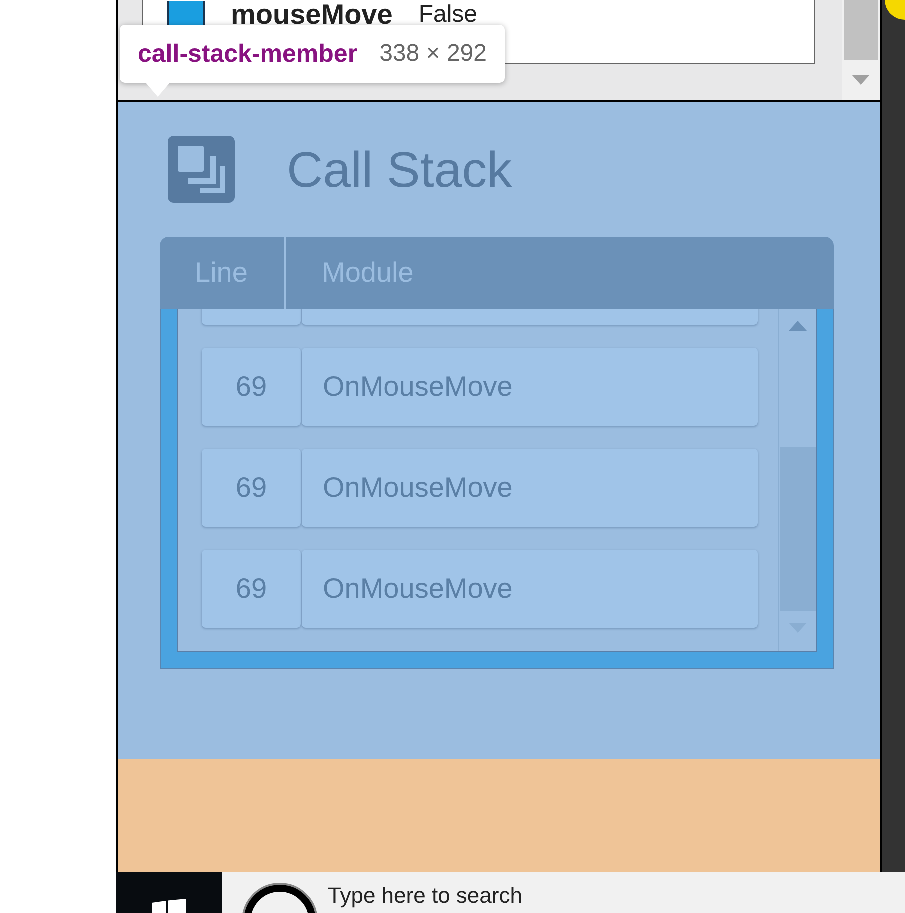 The height and width of the screenshot is (913, 905). I want to click on item-value: False, so click(448, 14).